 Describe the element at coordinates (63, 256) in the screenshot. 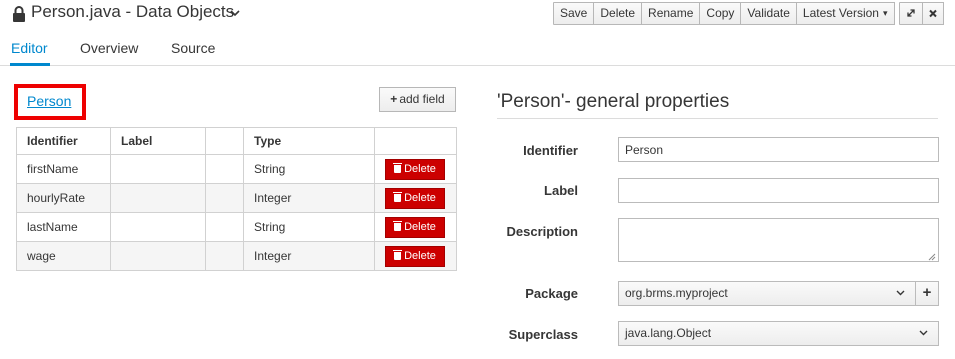

I see `field-identifier: wage` at that location.